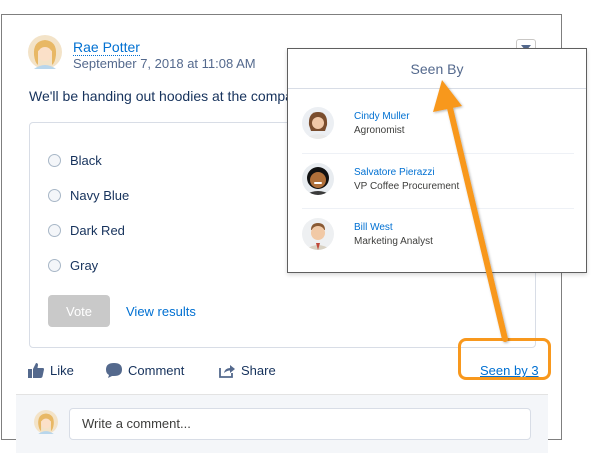 The width and height of the screenshot is (600, 458). I want to click on comment-label: Comment, so click(156, 370).